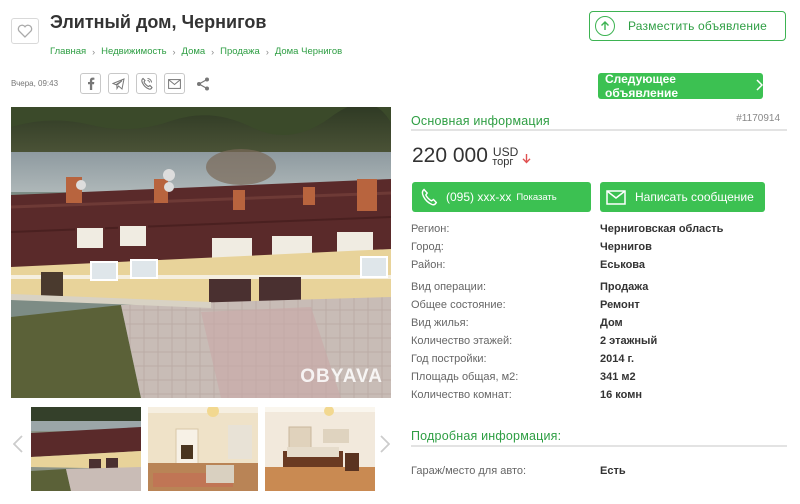 The height and width of the screenshot is (504, 800). I want to click on write-message-button: Написать сообщение, so click(682, 197).